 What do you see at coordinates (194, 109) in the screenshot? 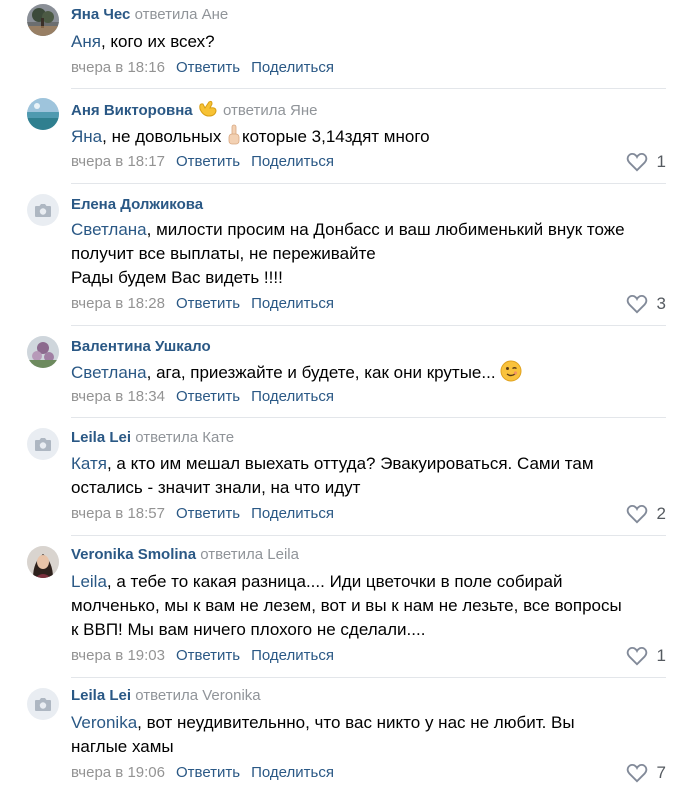
I see `comment-header: Аня Викторовна ответила Яне` at bounding box center [194, 109].